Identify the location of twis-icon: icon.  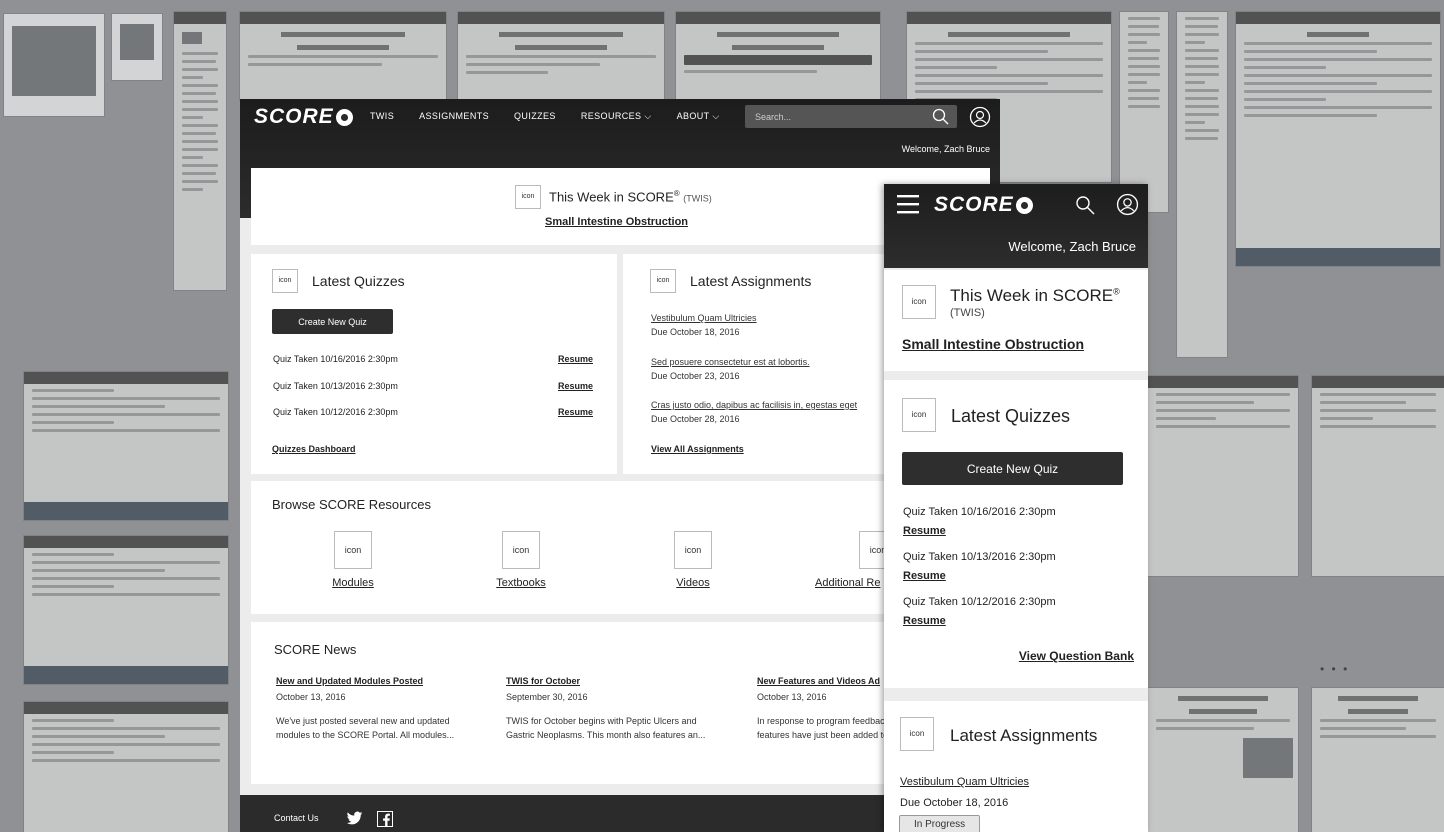
(919, 302).